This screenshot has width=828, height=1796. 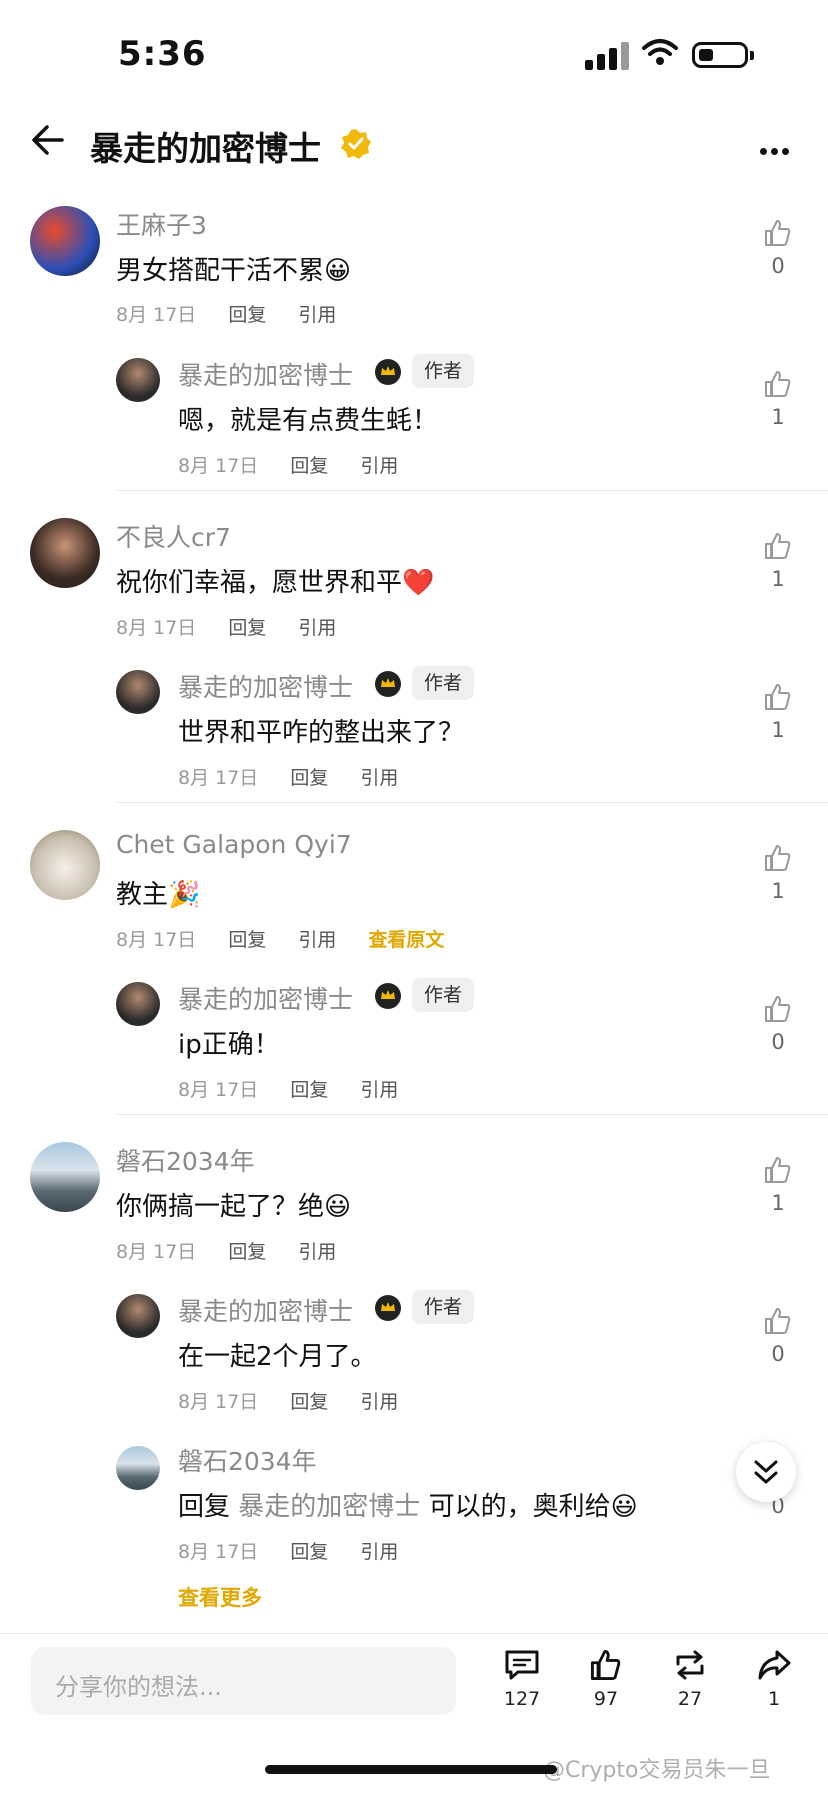 I want to click on more-options-icon, so click(x=776, y=149).